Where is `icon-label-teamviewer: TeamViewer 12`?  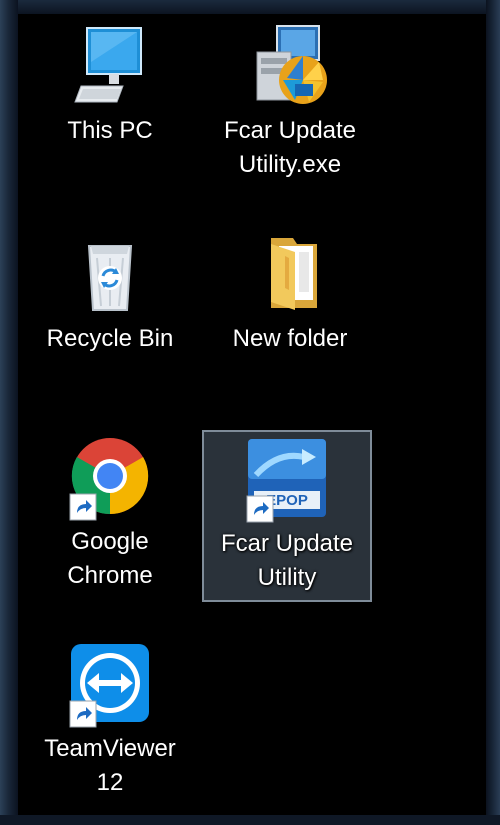
icon-label-teamviewer: TeamViewer 12 is located at coordinates (110, 765).